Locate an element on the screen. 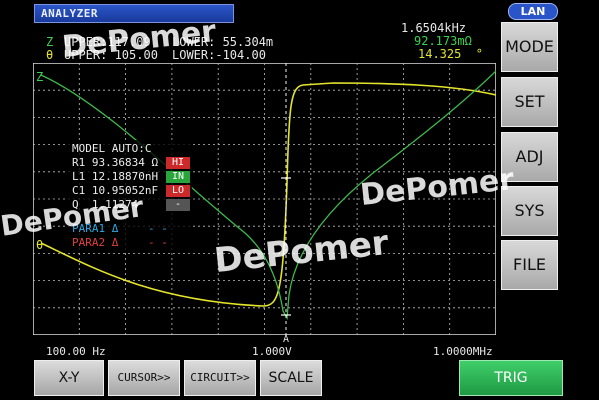 The height and width of the screenshot is (400, 599). xy-button: X-Y is located at coordinates (69, 378).